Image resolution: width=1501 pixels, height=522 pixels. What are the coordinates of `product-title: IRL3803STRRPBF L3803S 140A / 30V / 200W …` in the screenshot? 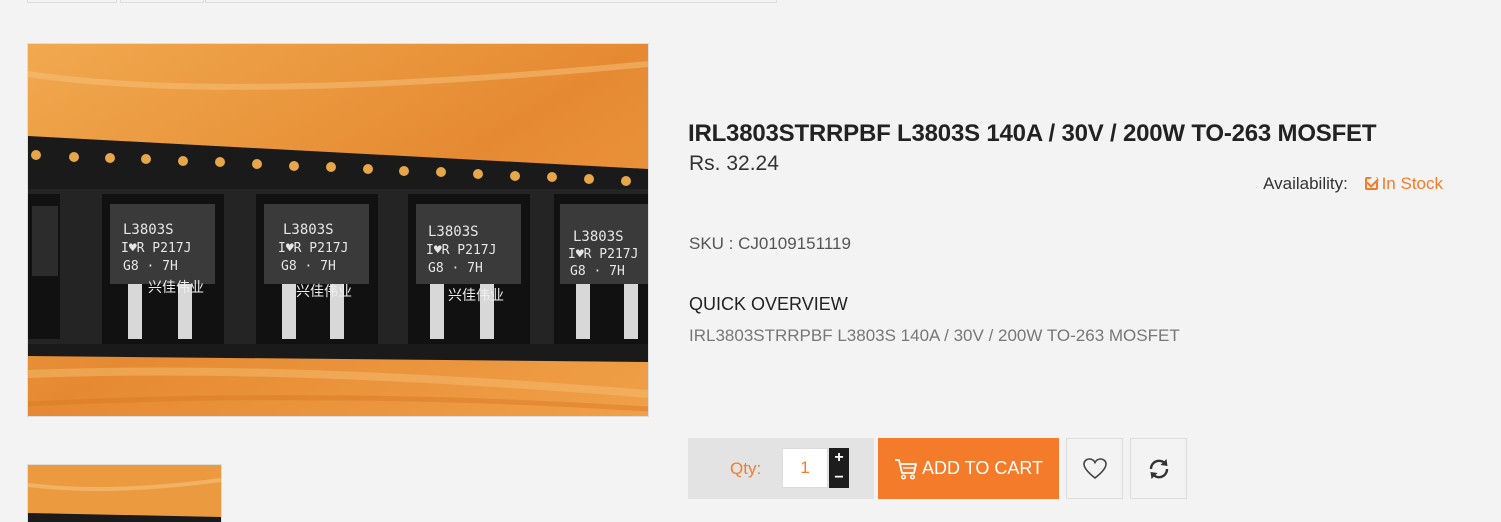 It's located at (1032, 133).